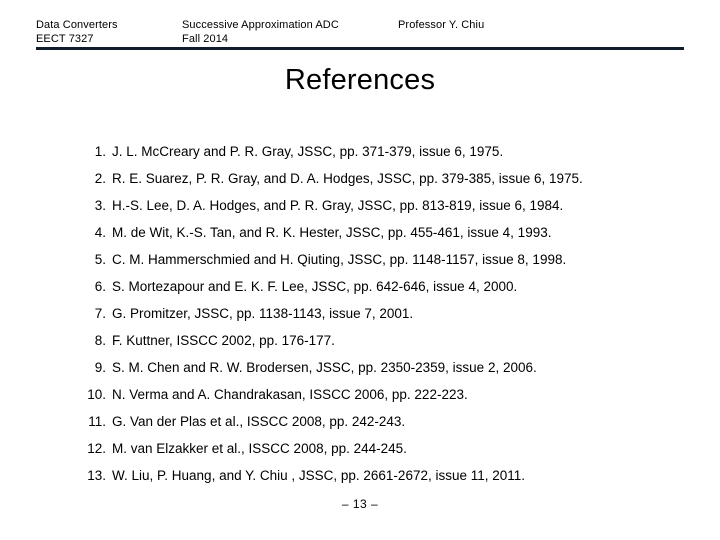 This screenshot has height=540, width=720. What do you see at coordinates (97, 421) in the screenshot?
I see `reference-number: 11.` at bounding box center [97, 421].